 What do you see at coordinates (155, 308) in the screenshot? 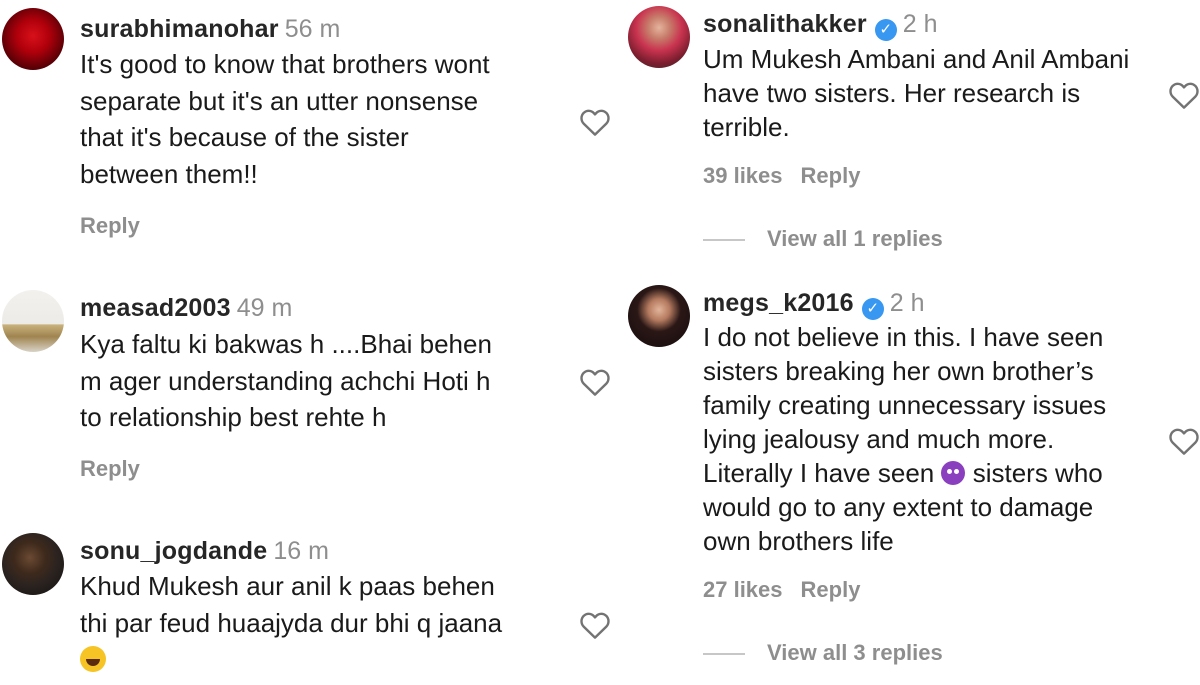
I see `username: measad2003` at bounding box center [155, 308].